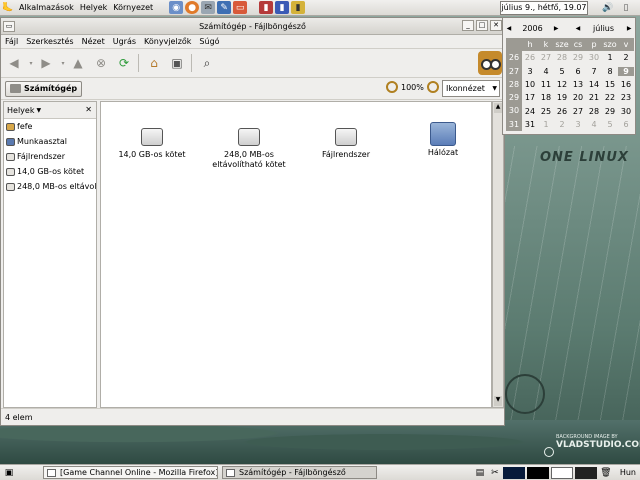 The width and height of the screenshot is (640, 480). I want to click on menu-edit: Szerkesztés, so click(49, 41).